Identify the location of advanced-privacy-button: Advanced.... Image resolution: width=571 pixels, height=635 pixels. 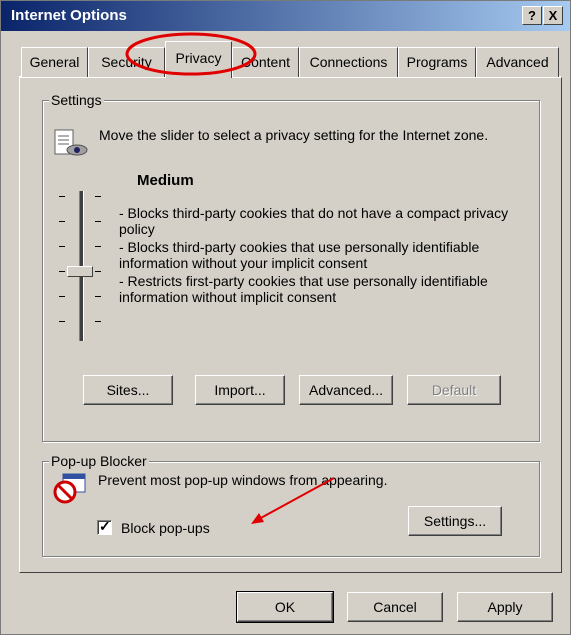
(346, 390).